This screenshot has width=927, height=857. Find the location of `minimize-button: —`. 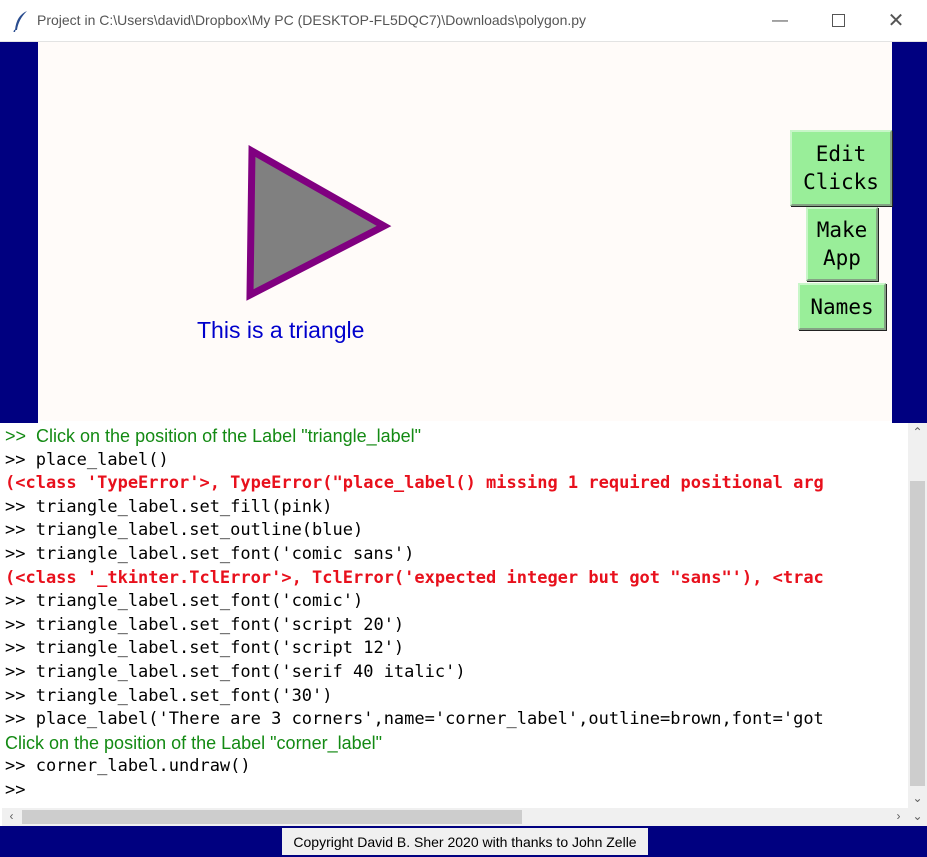

minimize-button: — is located at coordinates (780, 20).